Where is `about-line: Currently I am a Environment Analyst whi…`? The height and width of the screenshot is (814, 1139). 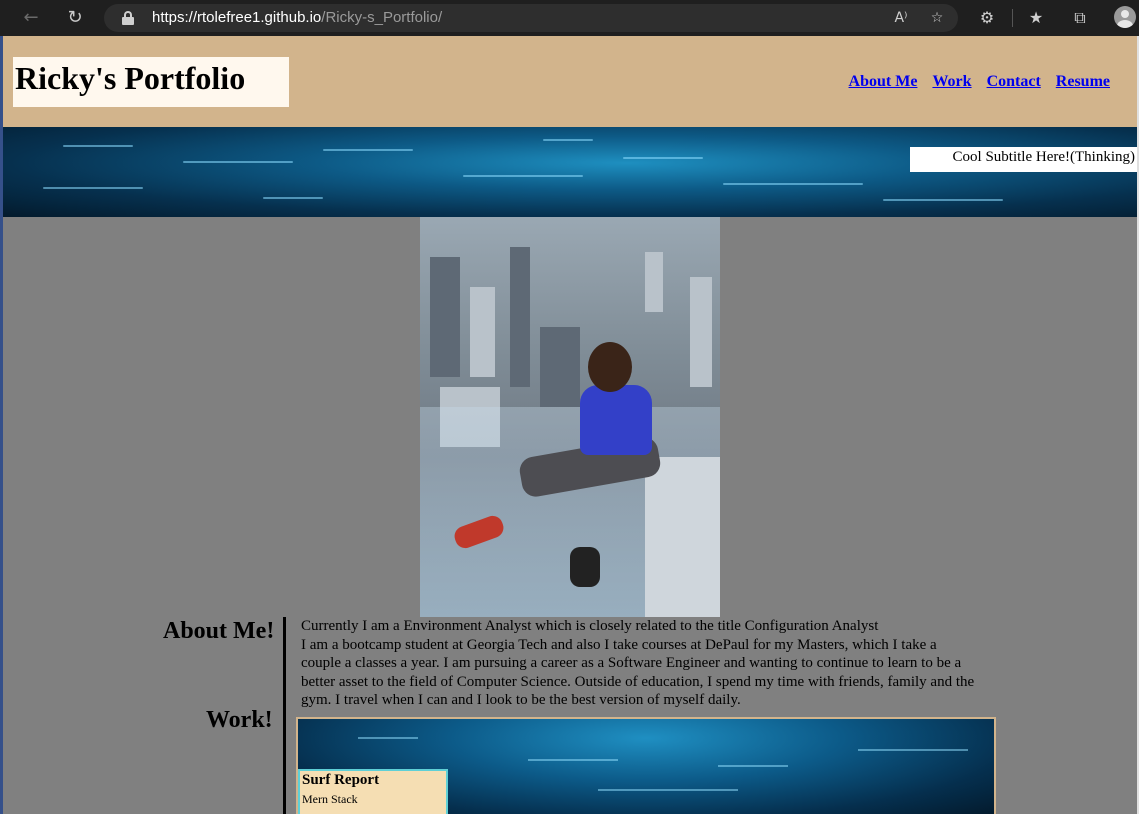 about-line: Currently I am a Environment Analyst whi… is located at coordinates (590, 626).